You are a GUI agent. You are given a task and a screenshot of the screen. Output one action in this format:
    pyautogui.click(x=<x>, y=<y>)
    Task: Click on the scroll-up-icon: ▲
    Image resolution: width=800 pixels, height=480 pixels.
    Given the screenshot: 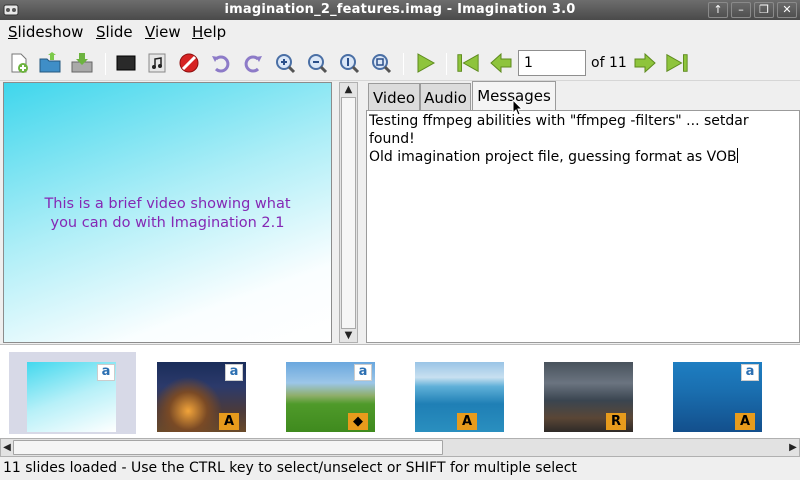 What is the action you would take?
    pyautogui.click(x=348, y=89)
    